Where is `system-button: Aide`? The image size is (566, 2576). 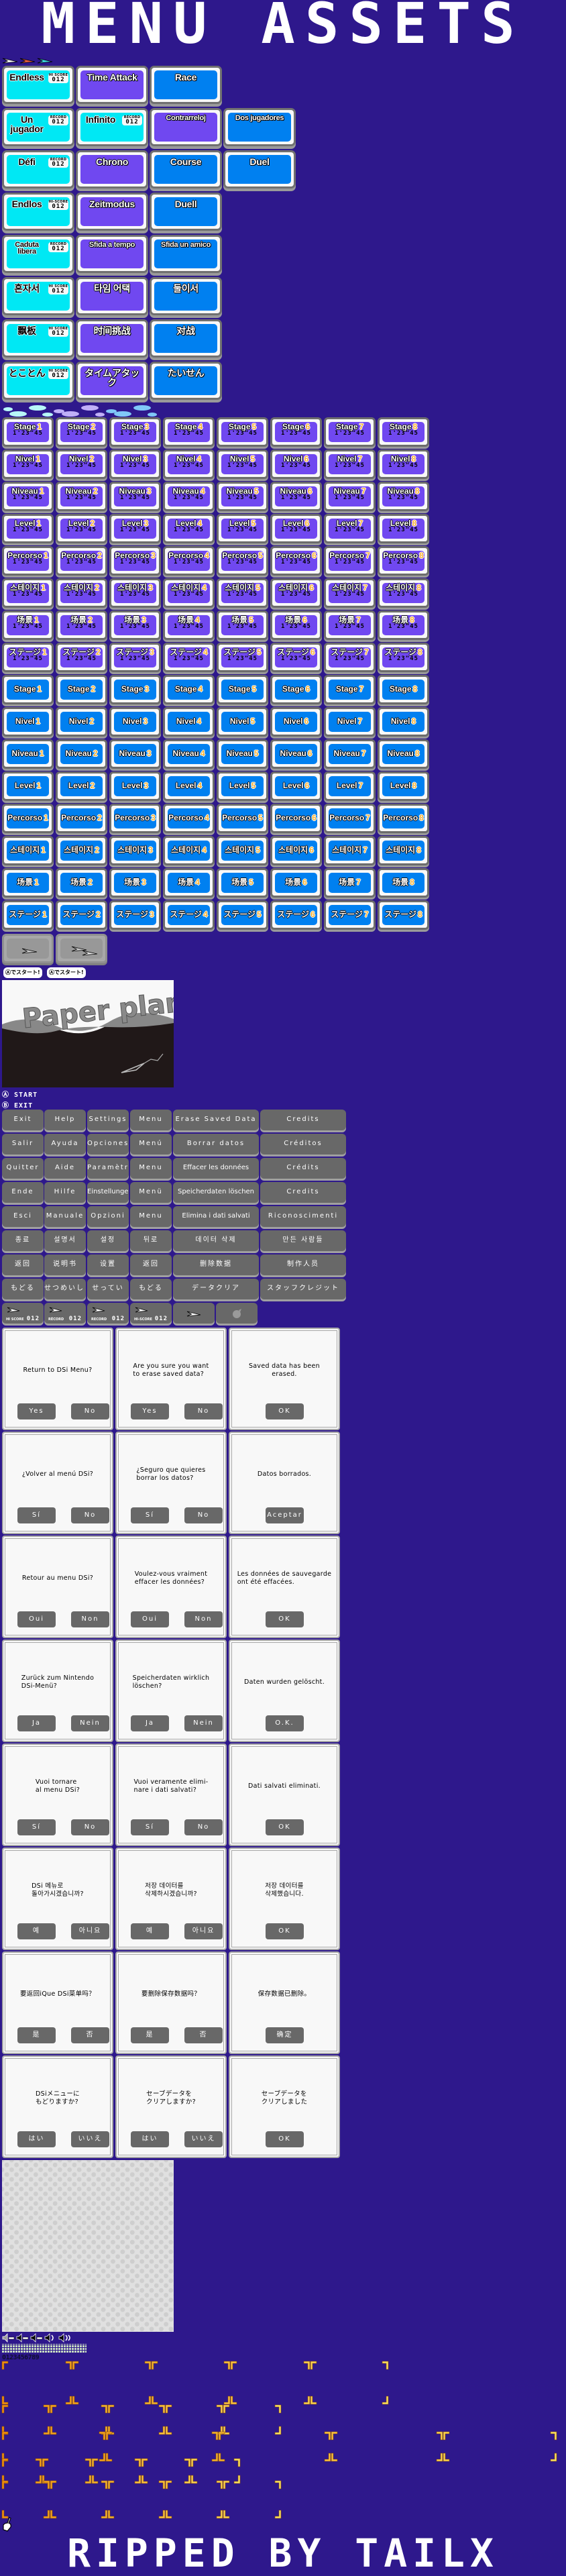 system-button: Aide is located at coordinates (65, 1168).